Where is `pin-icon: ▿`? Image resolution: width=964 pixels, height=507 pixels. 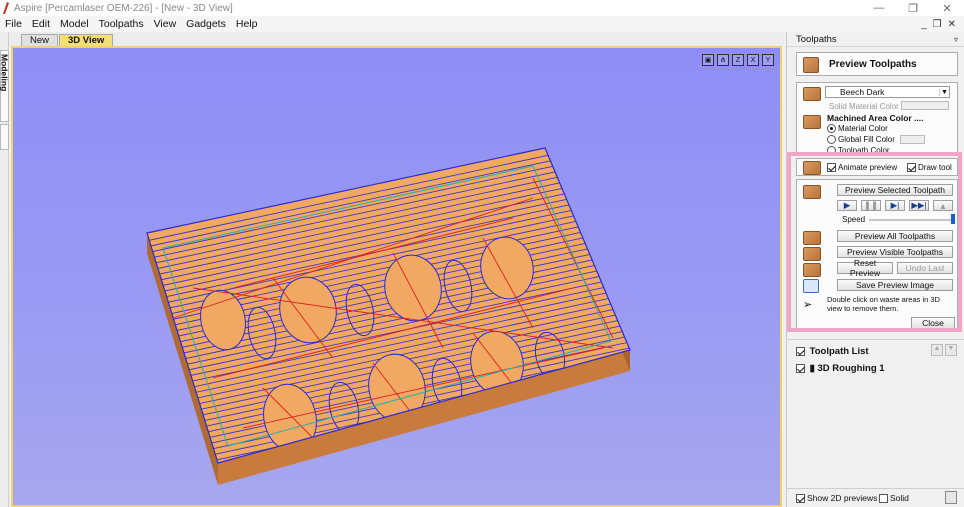 pin-icon: ▿ is located at coordinates (956, 39).